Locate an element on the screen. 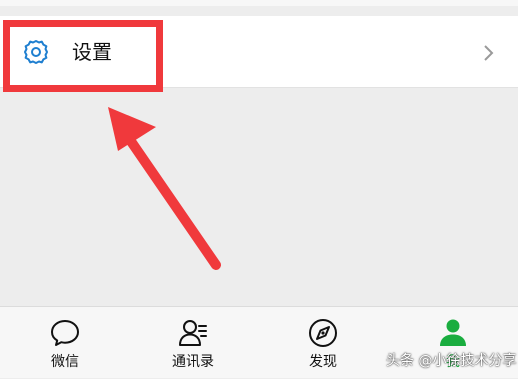 This screenshot has height=379, width=518. top-strip is located at coordinates (259, 8).